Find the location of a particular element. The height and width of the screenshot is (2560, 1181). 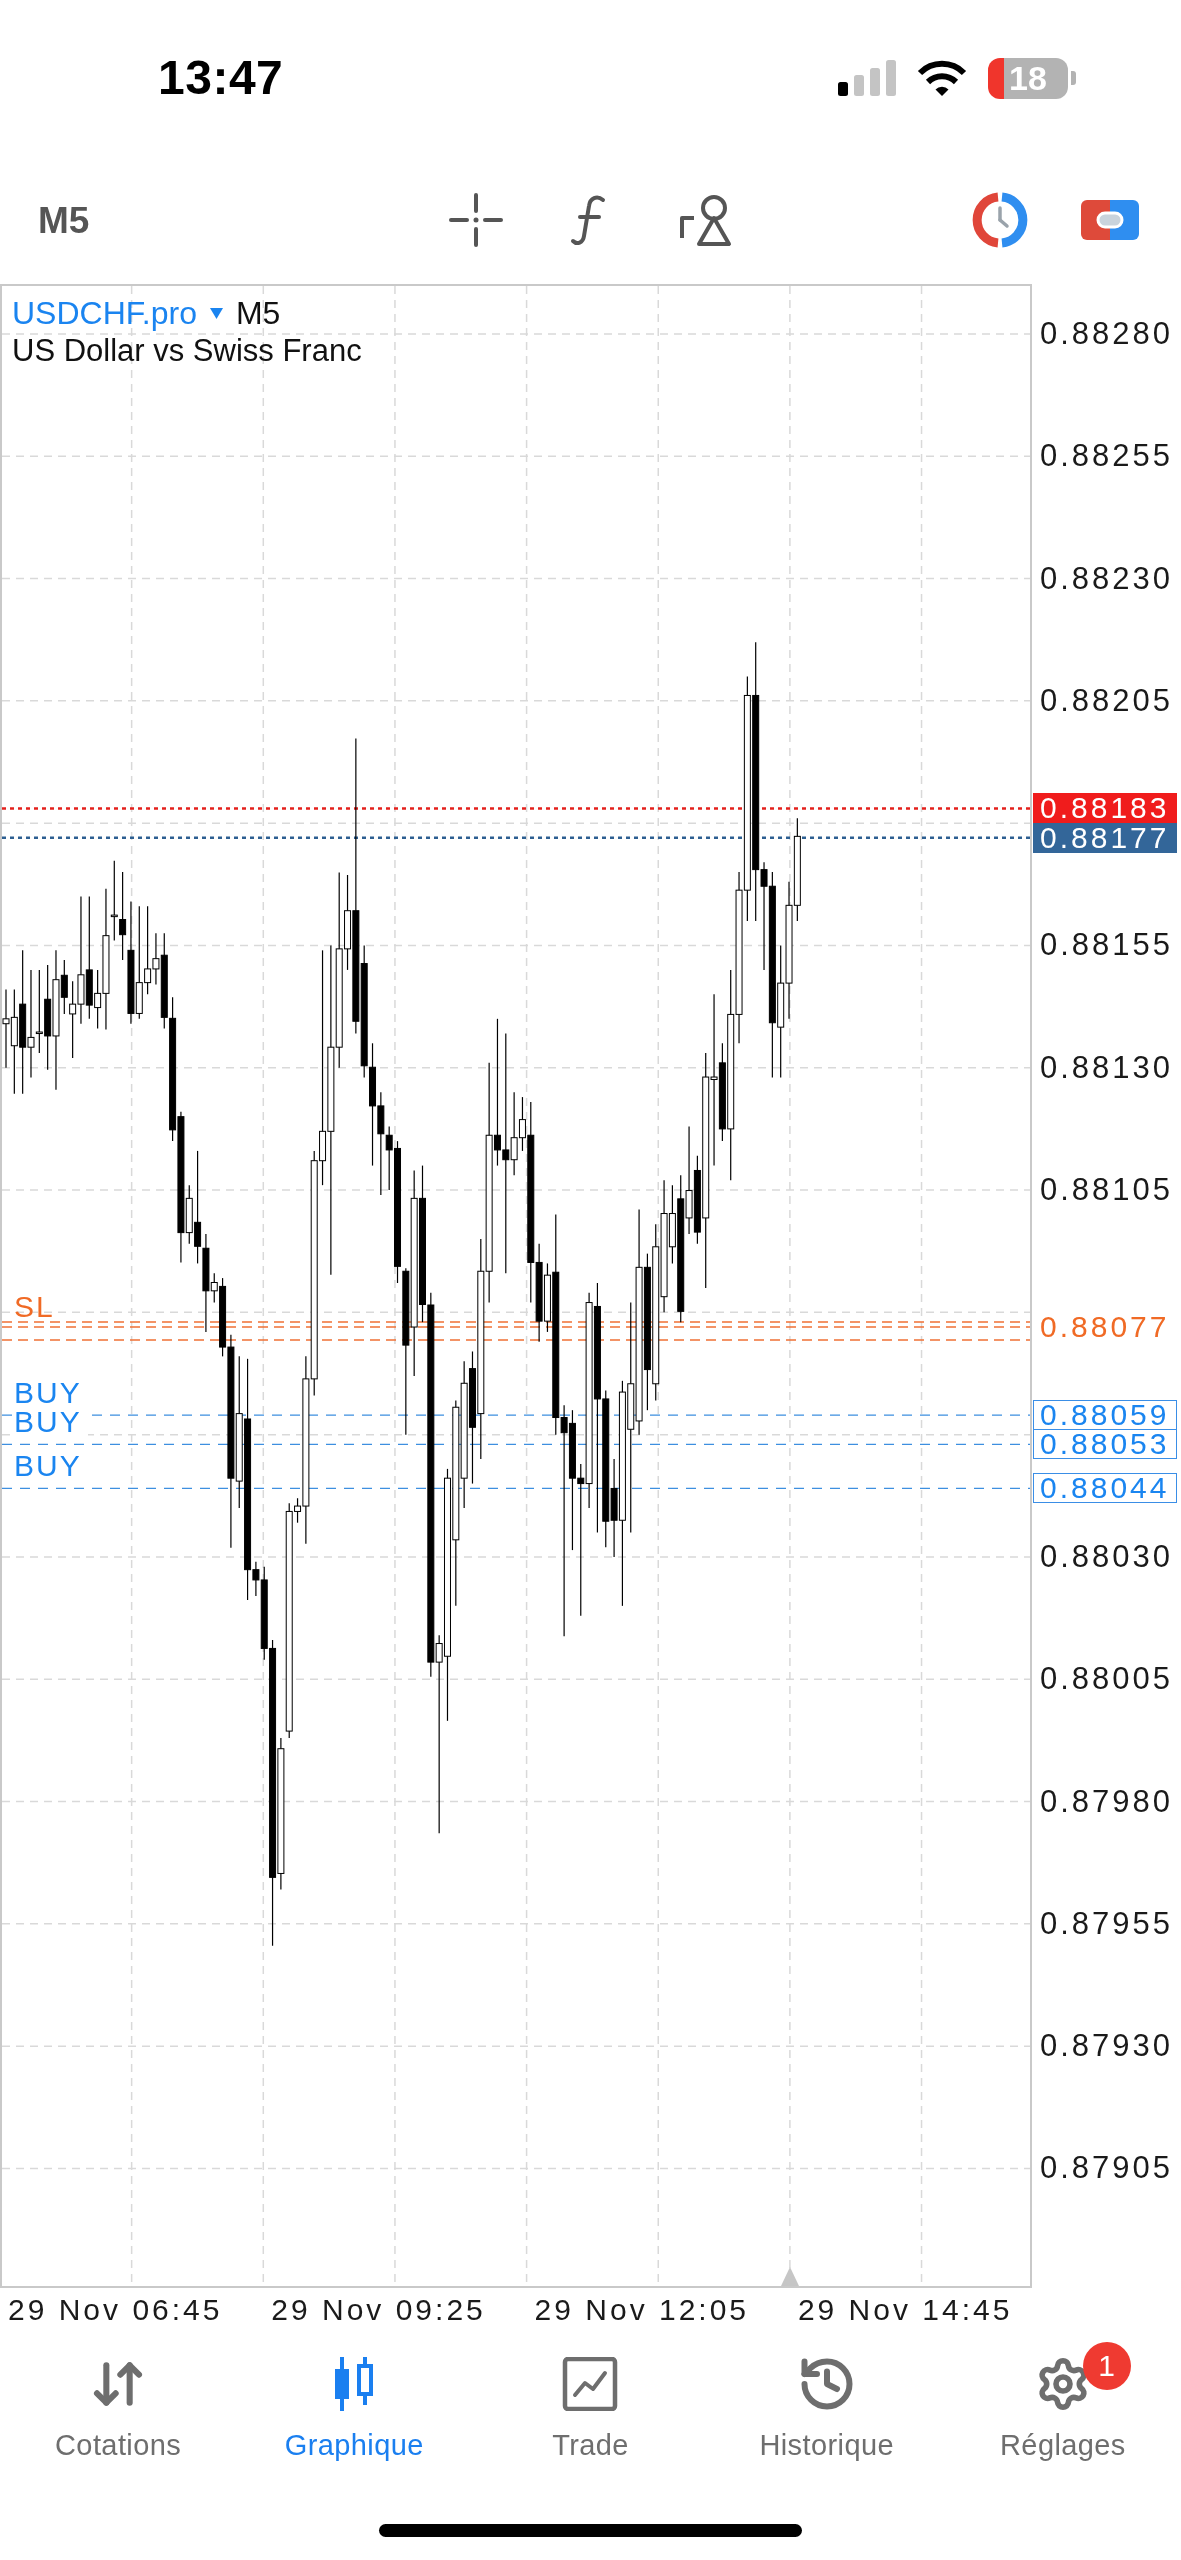

price-axis-label: 0.88005 is located at coordinates (1107, 1679).